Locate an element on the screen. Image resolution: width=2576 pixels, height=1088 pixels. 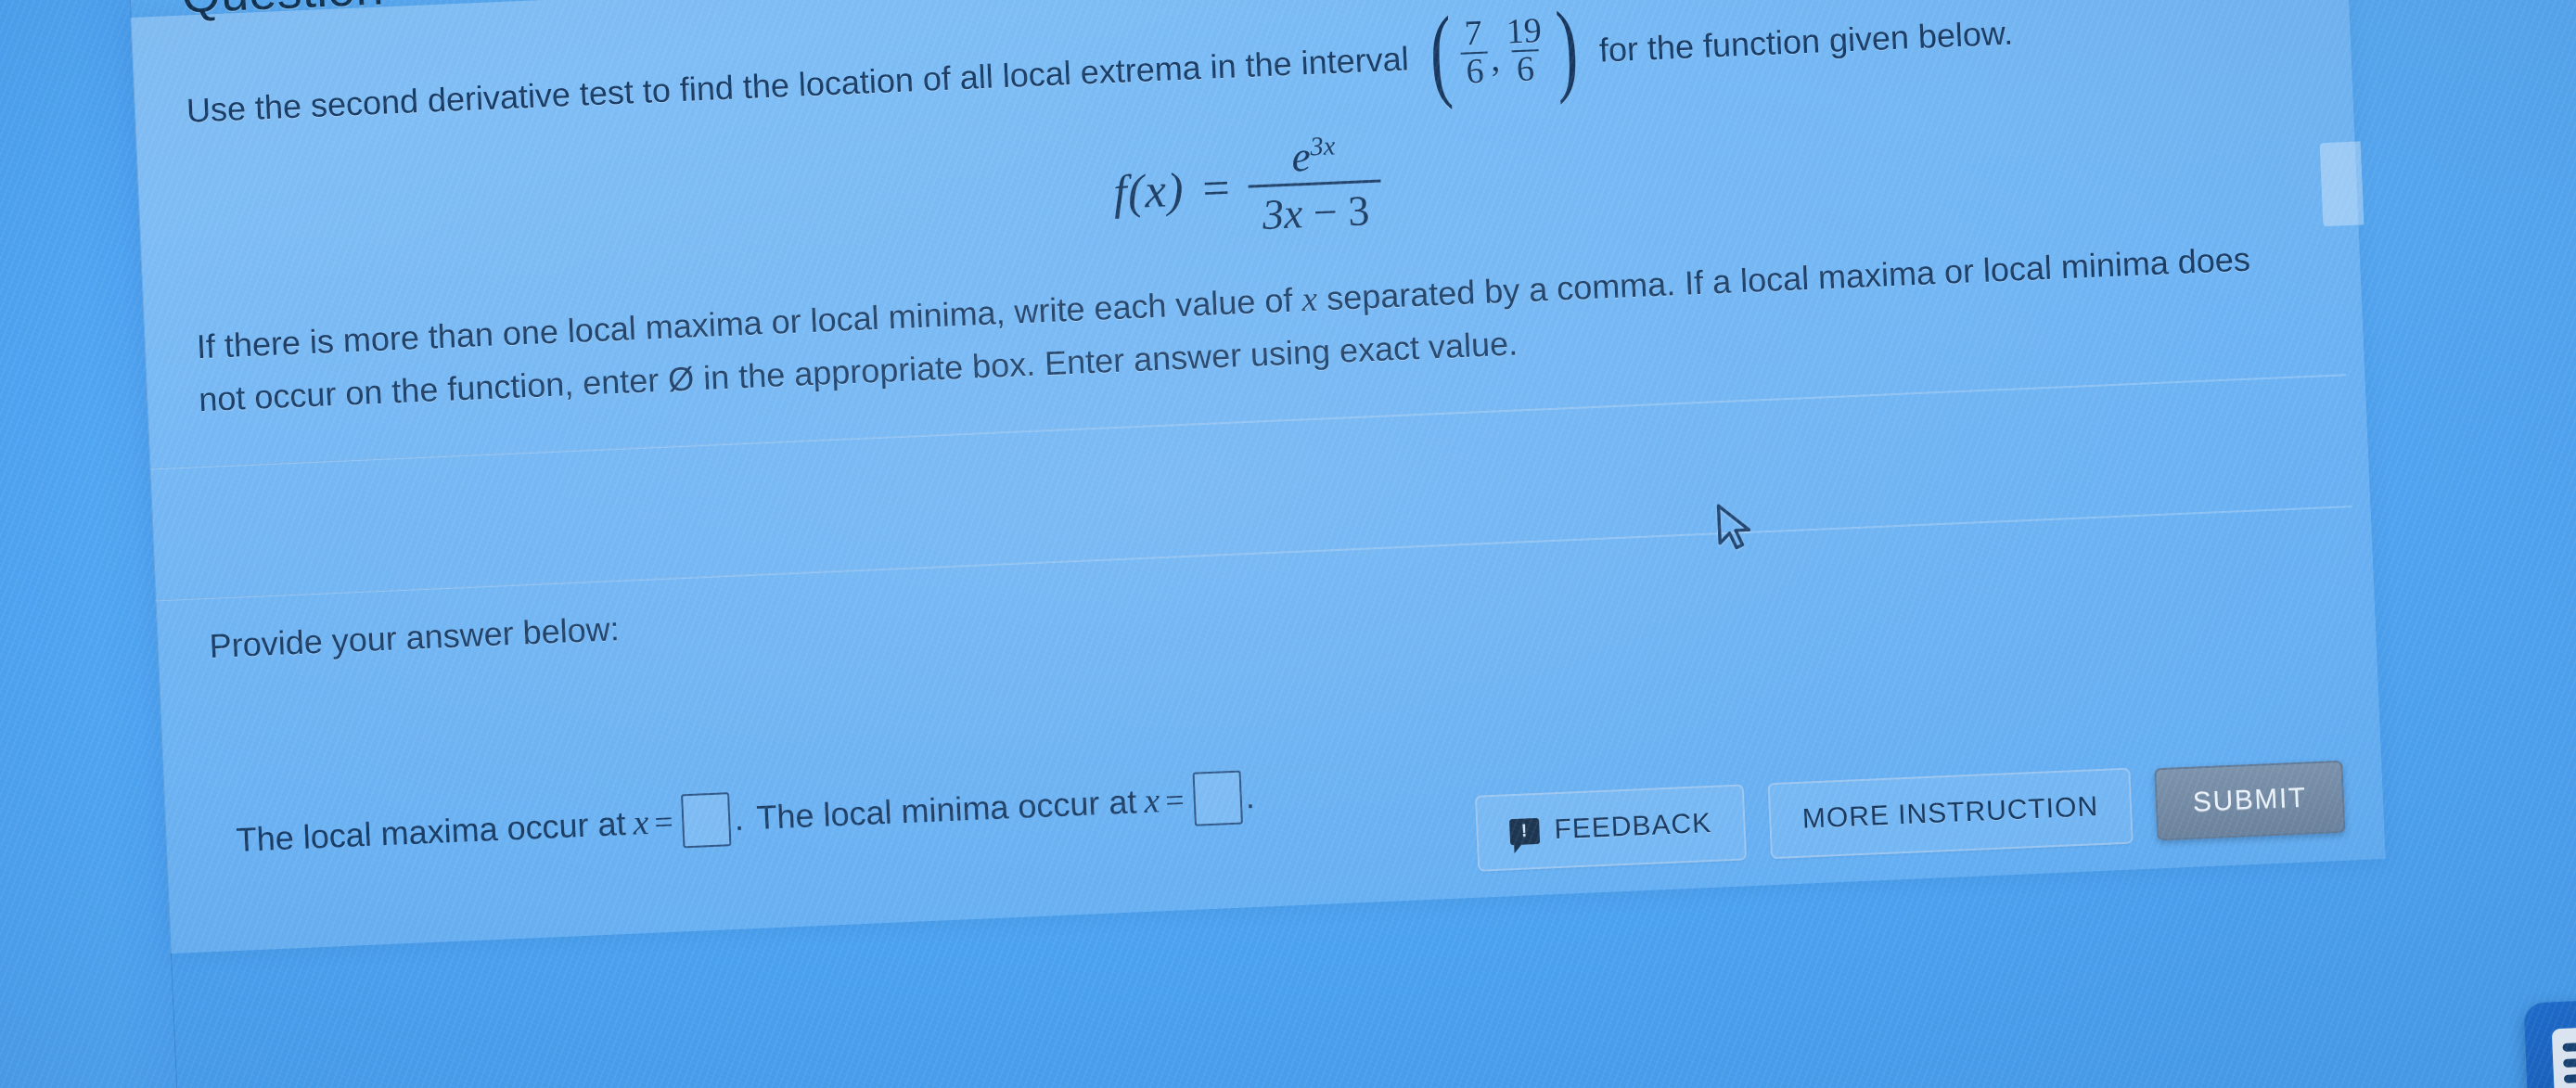
formula-denominator: 3x − 3 is located at coordinates (1316, 209).